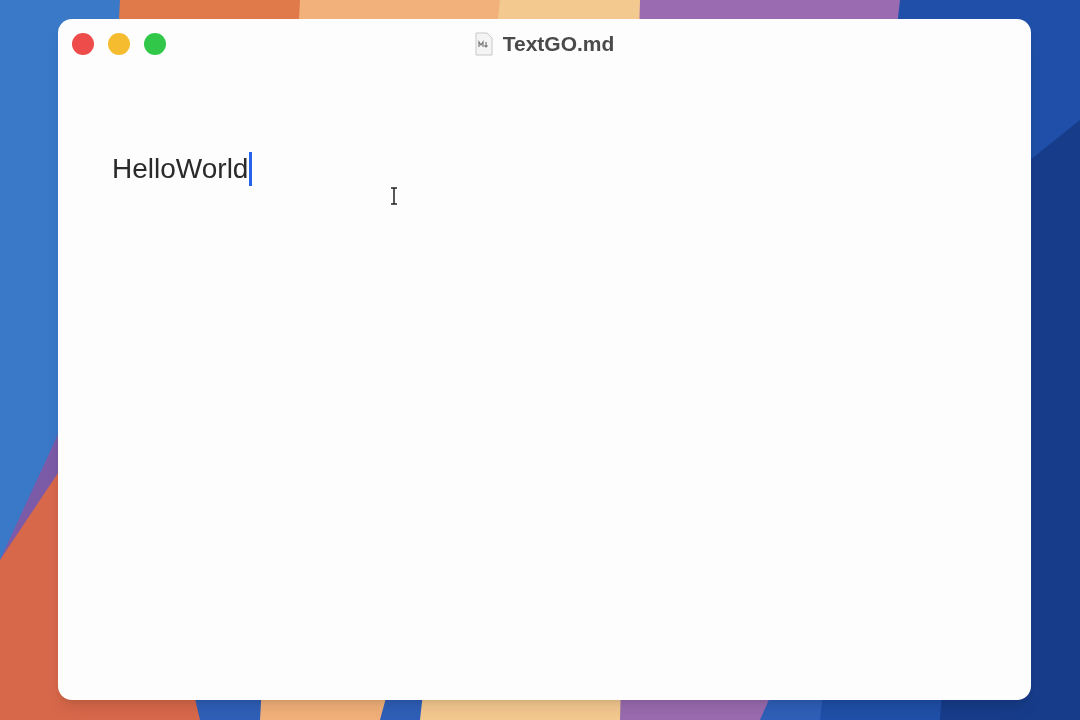 This screenshot has width=1080, height=720. Describe the element at coordinates (394, 196) in the screenshot. I see `i-beam-cursor-icon` at that location.